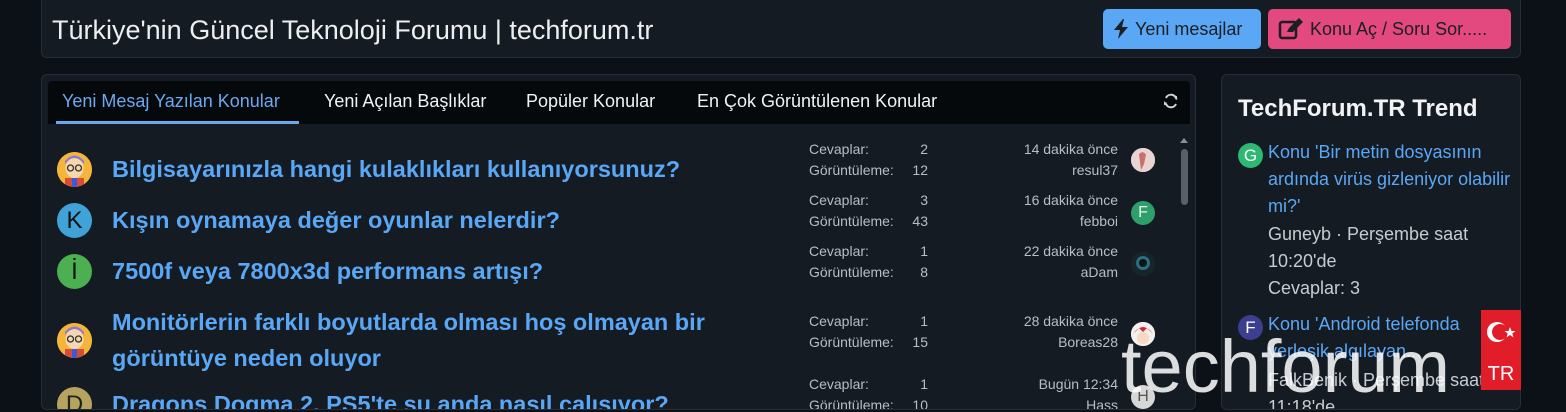 The width and height of the screenshot is (1566, 412). Describe the element at coordinates (590, 101) in the screenshot. I see `tab-popular: Popüler Konular` at that location.